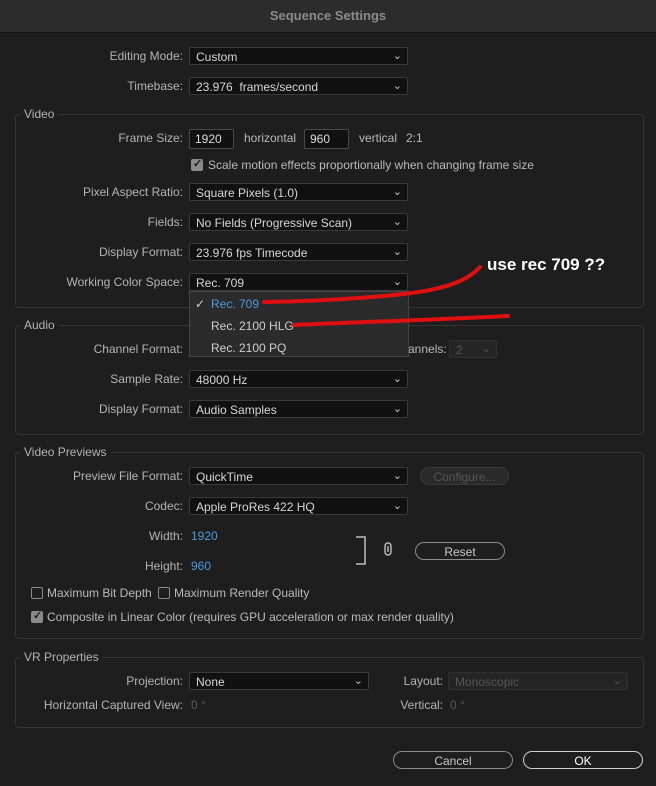 The width and height of the screenshot is (656, 786). What do you see at coordinates (546, 264) in the screenshot?
I see `annotation-text: use rec 709 ??` at bounding box center [546, 264].